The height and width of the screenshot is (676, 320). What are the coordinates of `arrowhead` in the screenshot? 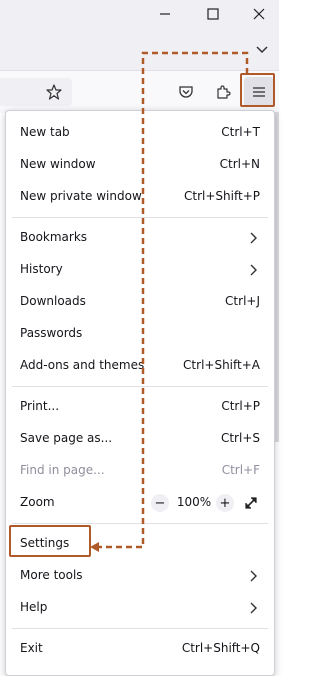 It's located at (94, 547).